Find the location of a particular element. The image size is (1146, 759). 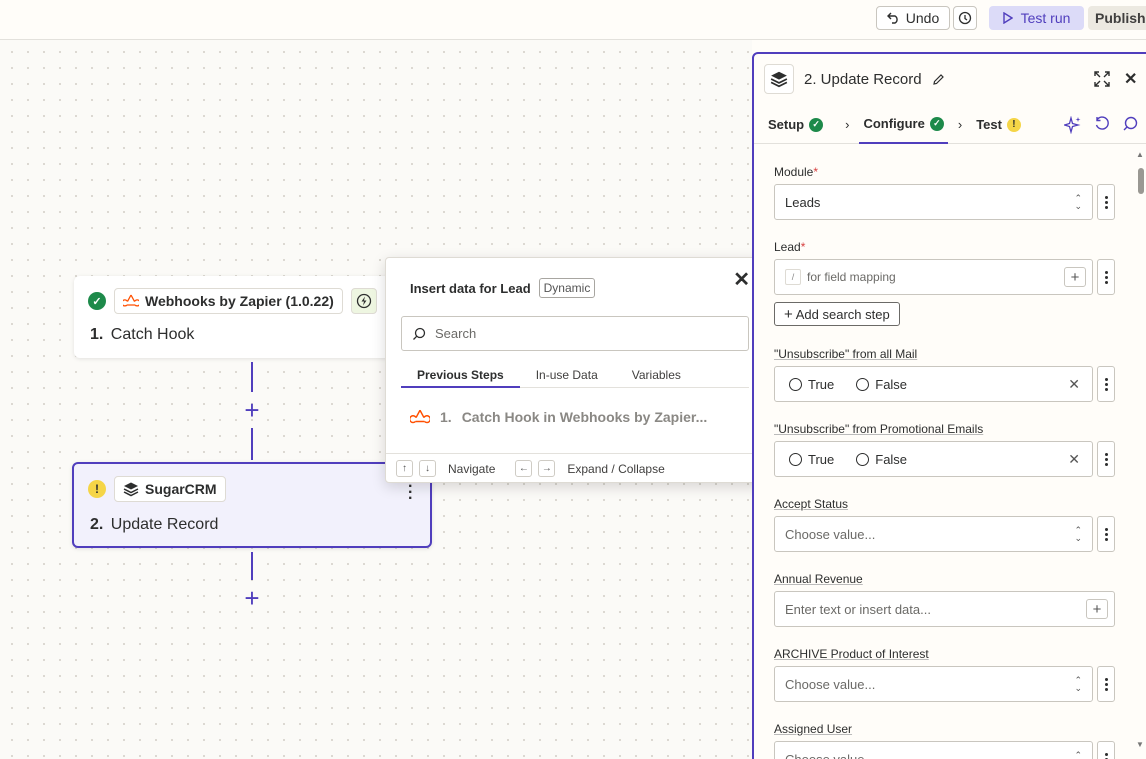

popup-tabs: Previous Steps In-use Data Variables is located at coordinates (575, 377).